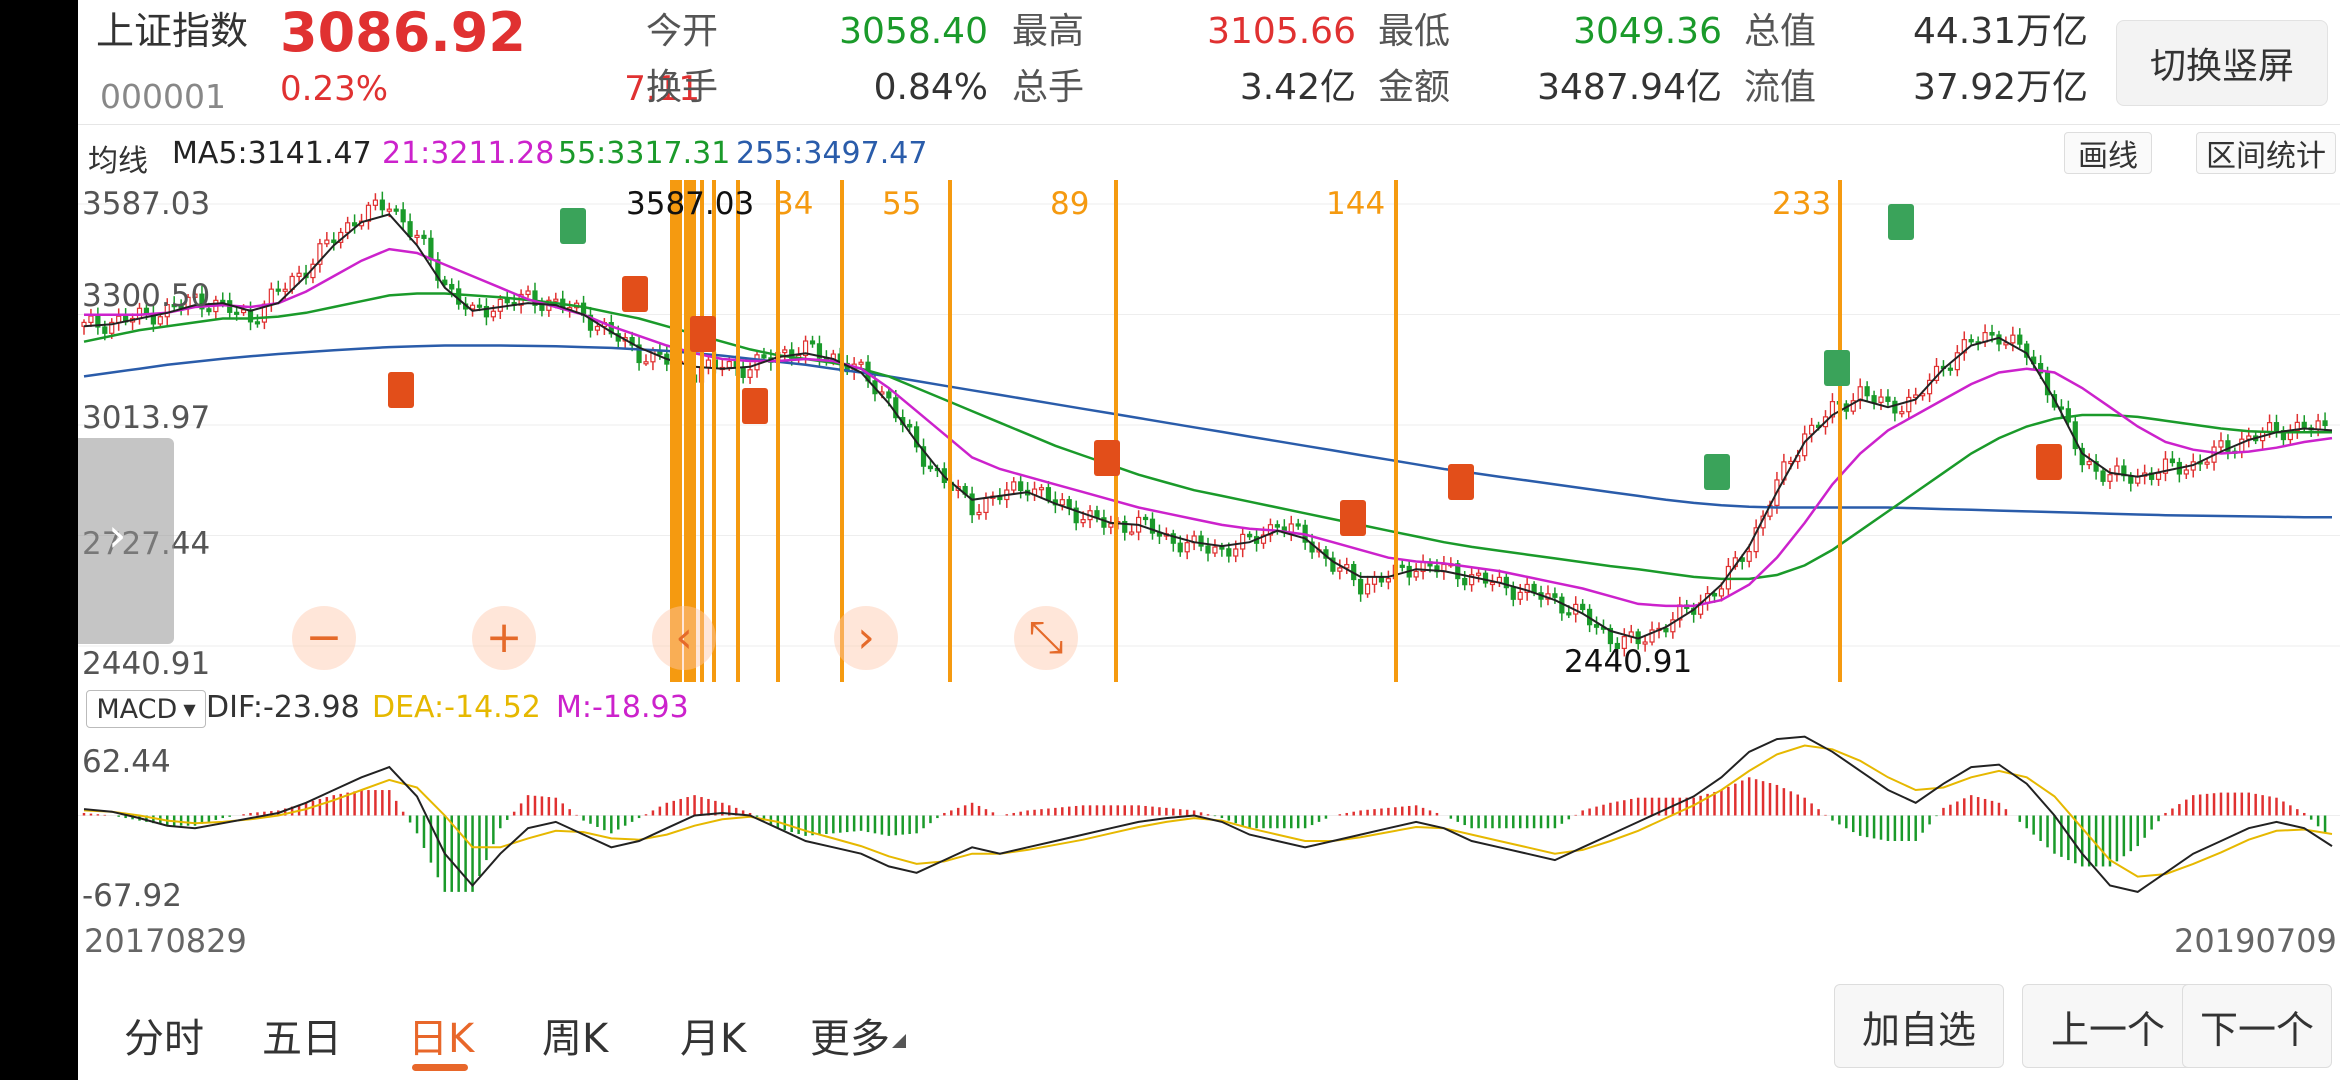  What do you see at coordinates (899, 1041) in the screenshot?
I see `more-corner-icon` at bounding box center [899, 1041].